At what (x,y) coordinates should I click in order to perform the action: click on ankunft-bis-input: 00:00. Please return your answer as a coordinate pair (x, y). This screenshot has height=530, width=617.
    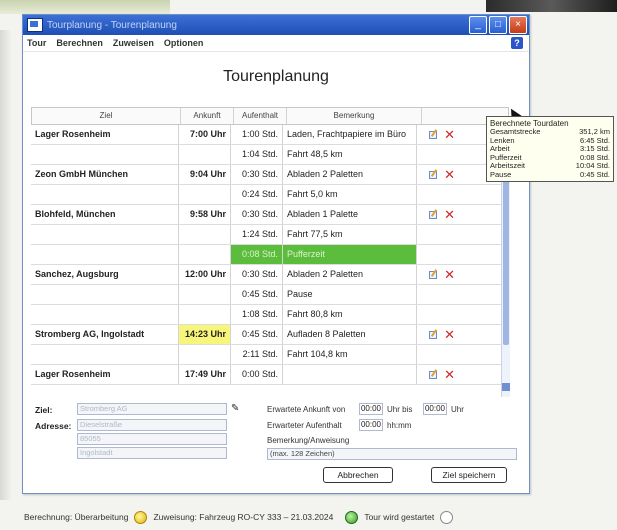
    Looking at the image, I should click on (435, 409).